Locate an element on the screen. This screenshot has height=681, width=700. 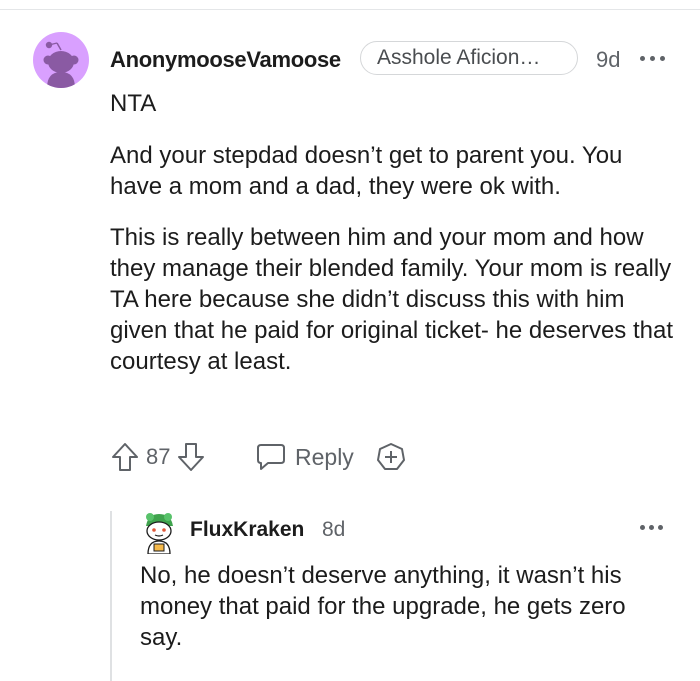
reply-age: 8d is located at coordinates (334, 529).